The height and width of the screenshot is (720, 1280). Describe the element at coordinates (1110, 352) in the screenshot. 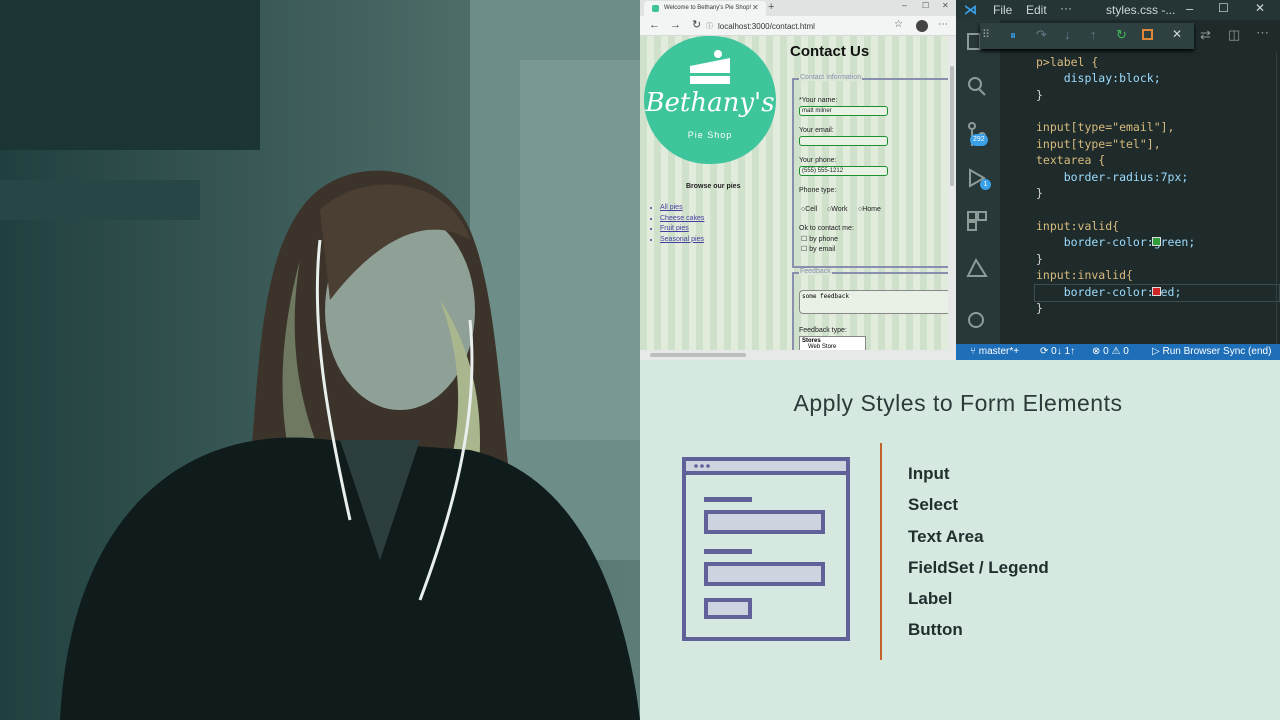

I see `problems-status: ⊗ 0 ⚠ 0` at that location.